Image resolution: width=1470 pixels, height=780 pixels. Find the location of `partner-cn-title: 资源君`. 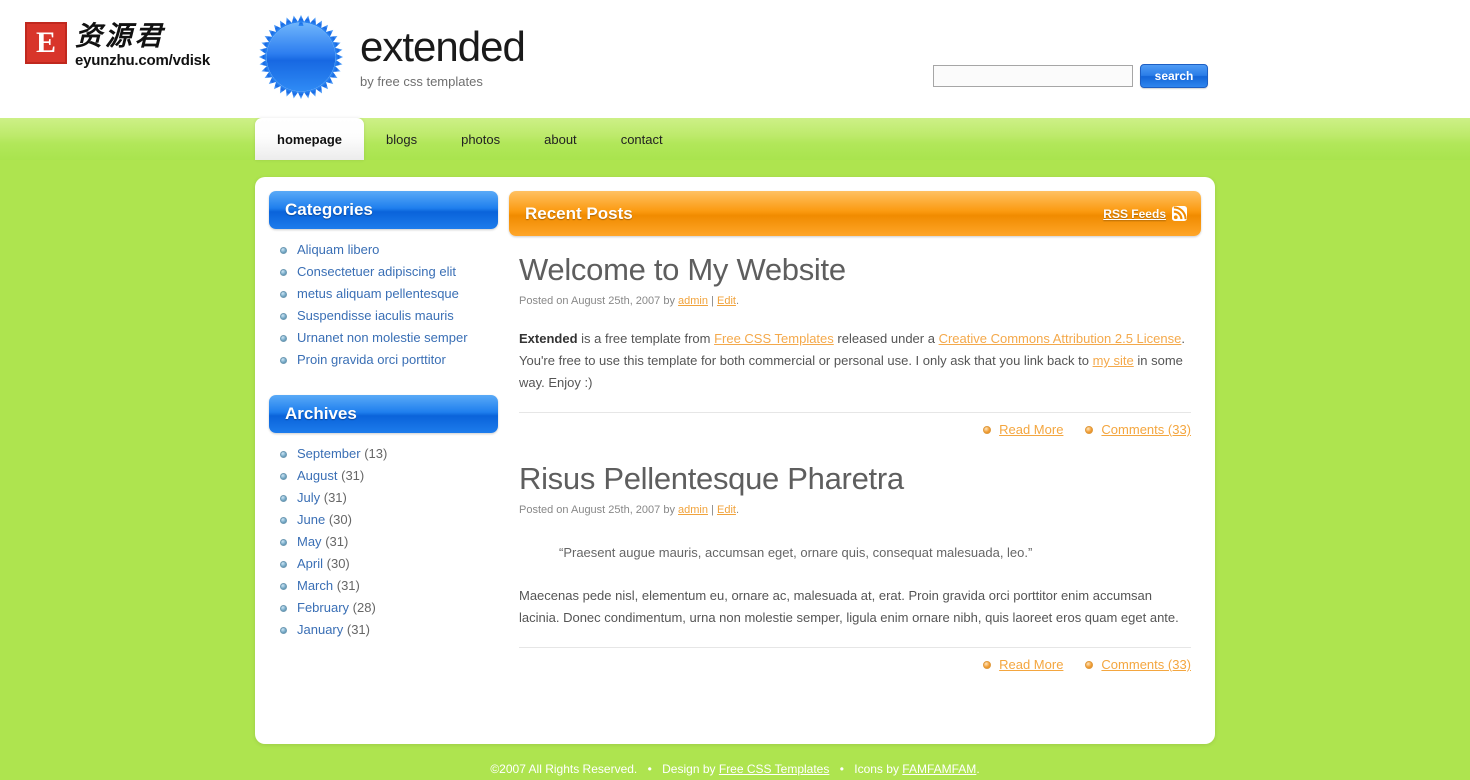

partner-cn-title: 资源君 is located at coordinates (120, 36).